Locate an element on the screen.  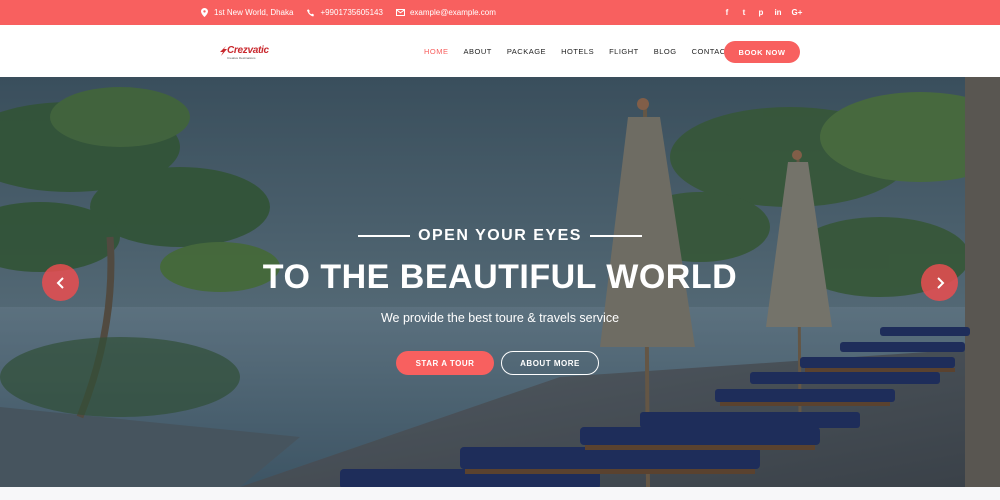
twitter-icon: t is located at coordinates (744, 12).